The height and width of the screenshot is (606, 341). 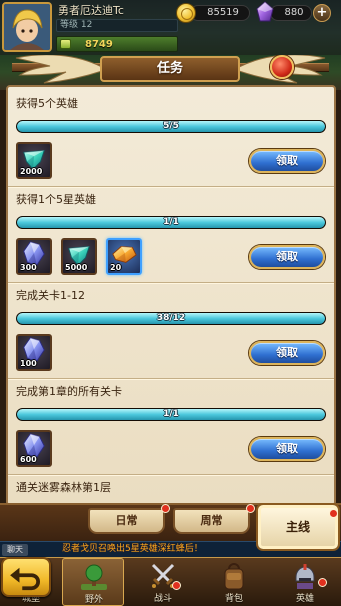 What do you see at coordinates (63, 487) in the screenshot?
I see `quest-title: 通关迷雾森林第1层` at bounding box center [63, 487].